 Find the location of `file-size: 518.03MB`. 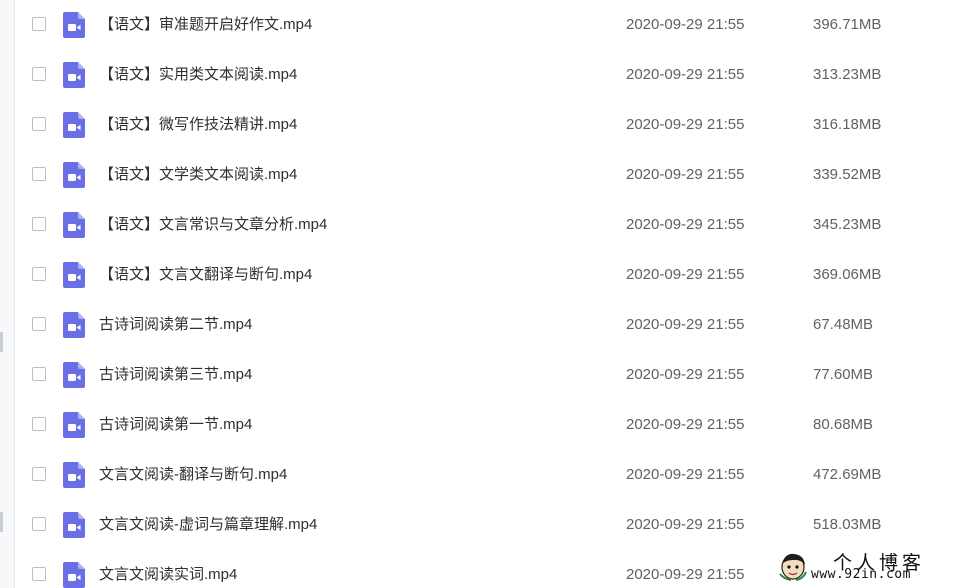

file-size: 518.03MB is located at coordinates (847, 524).